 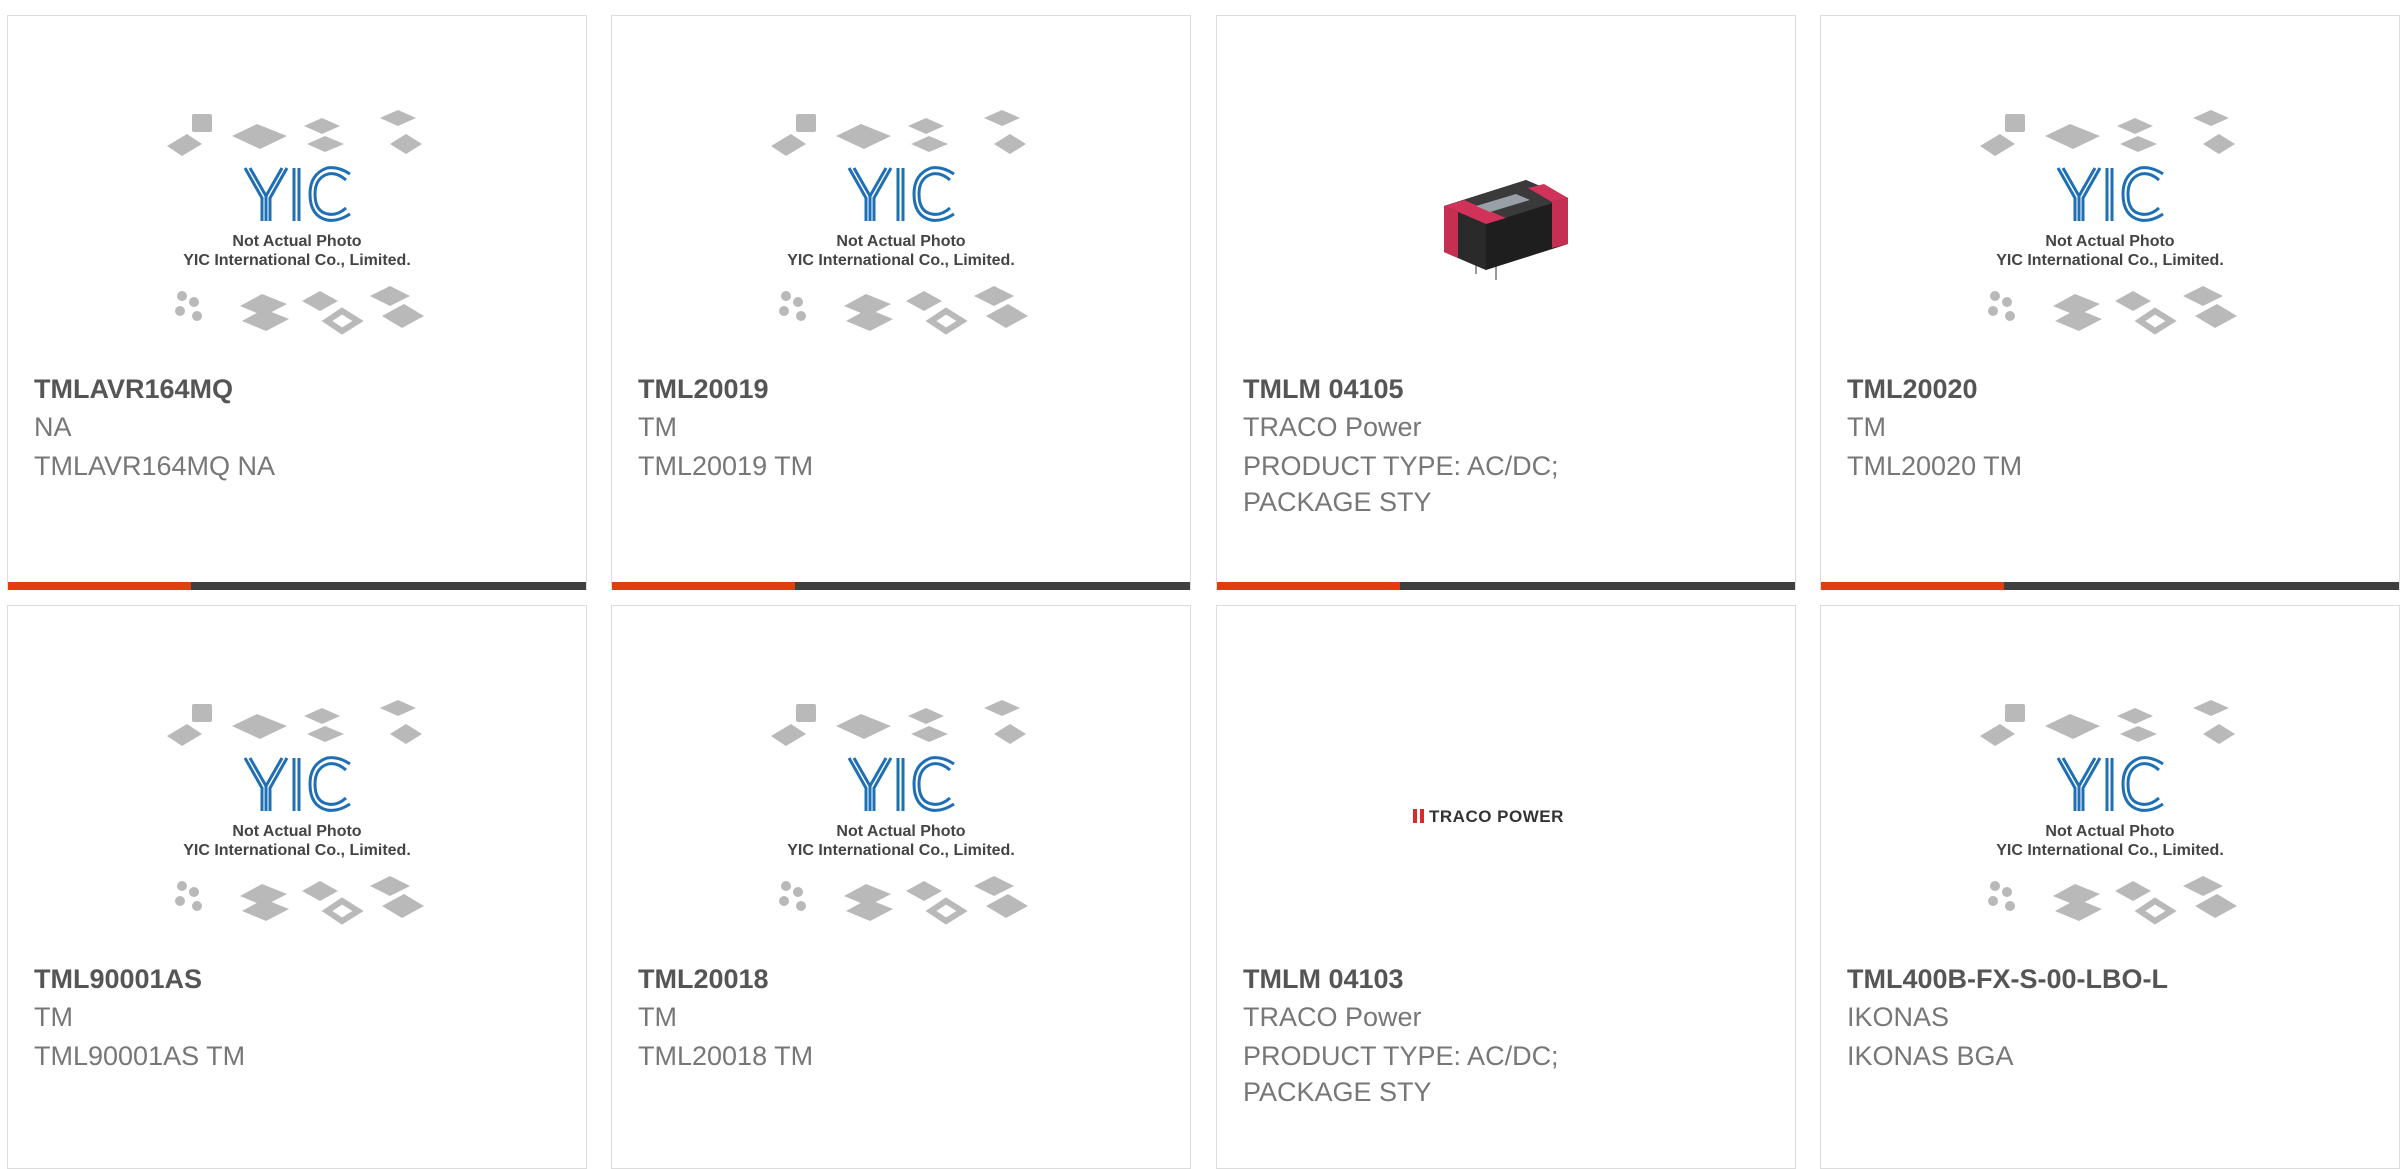 I want to click on product-description: TML90001AS TM, so click(x=140, y=1056).